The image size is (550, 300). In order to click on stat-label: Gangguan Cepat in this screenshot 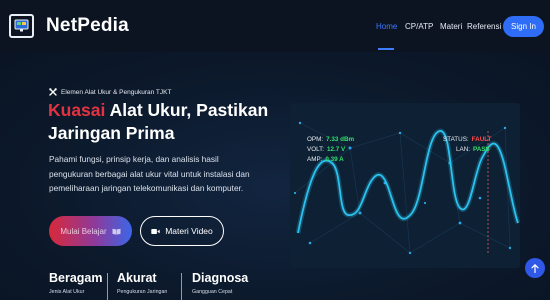, I will do `click(212, 292)`.